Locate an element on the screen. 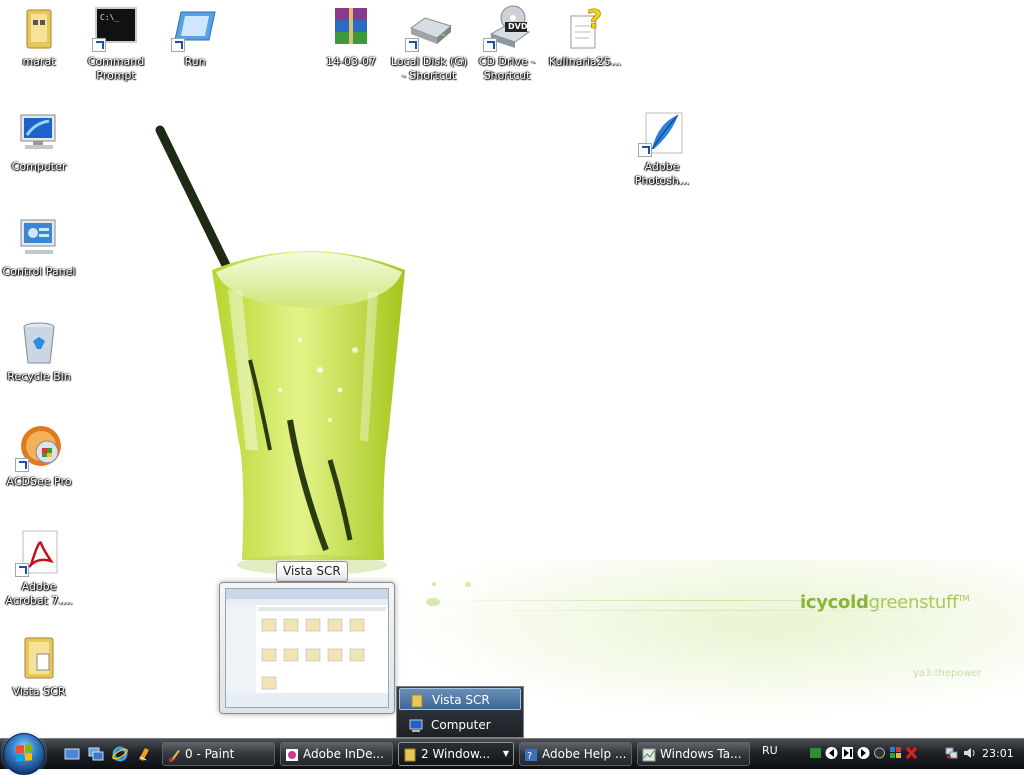  dvd-label: DVD is located at coordinates (518, 26).